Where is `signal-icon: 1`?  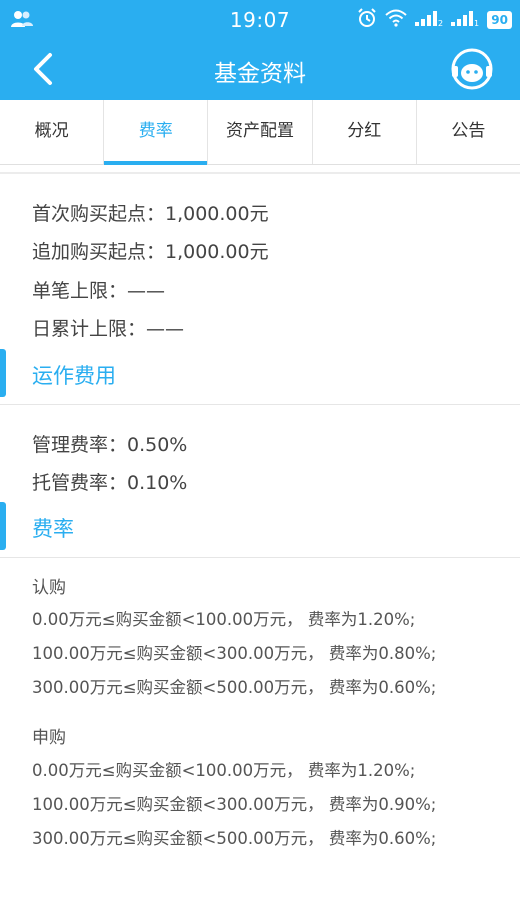 signal-icon: 1 is located at coordinates (465, 20).